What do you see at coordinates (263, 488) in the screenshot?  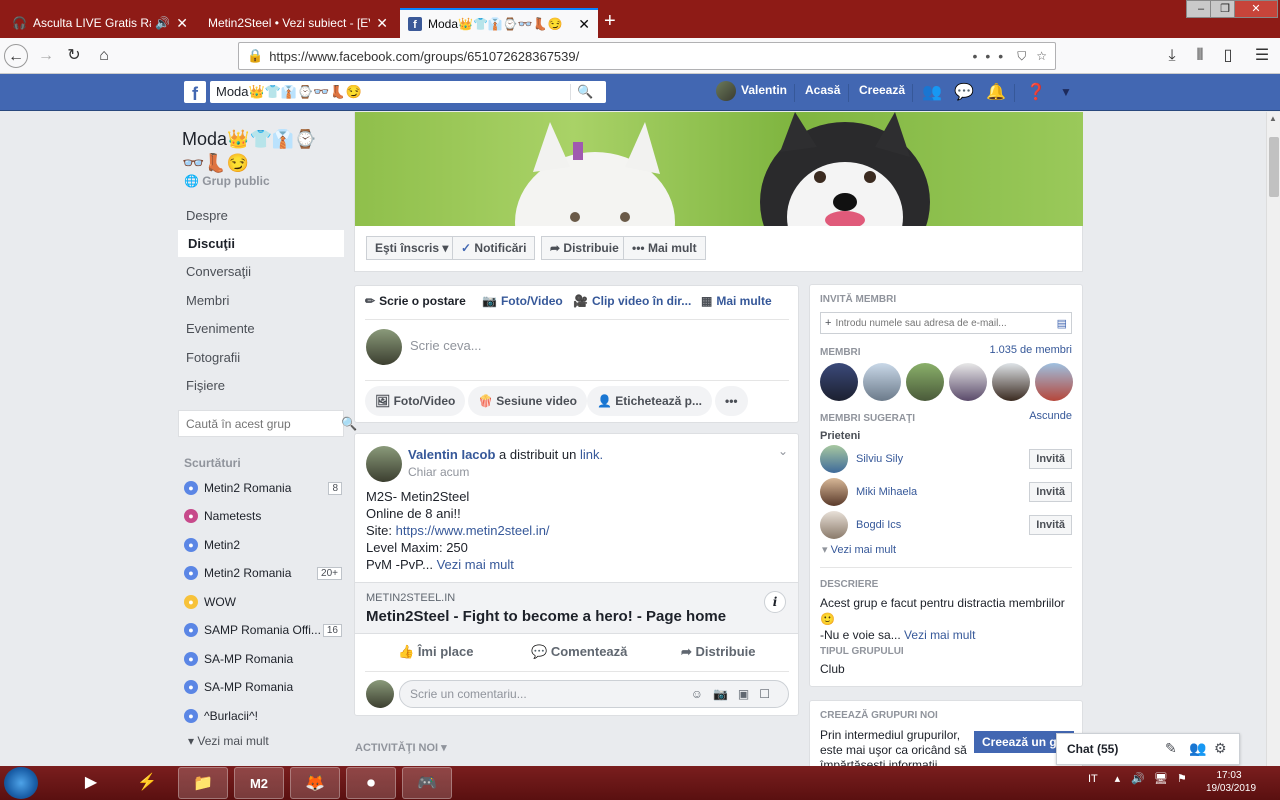 I see `shortcut-item: ● Metin2 Romania 8` at bounding box center [263, 488].